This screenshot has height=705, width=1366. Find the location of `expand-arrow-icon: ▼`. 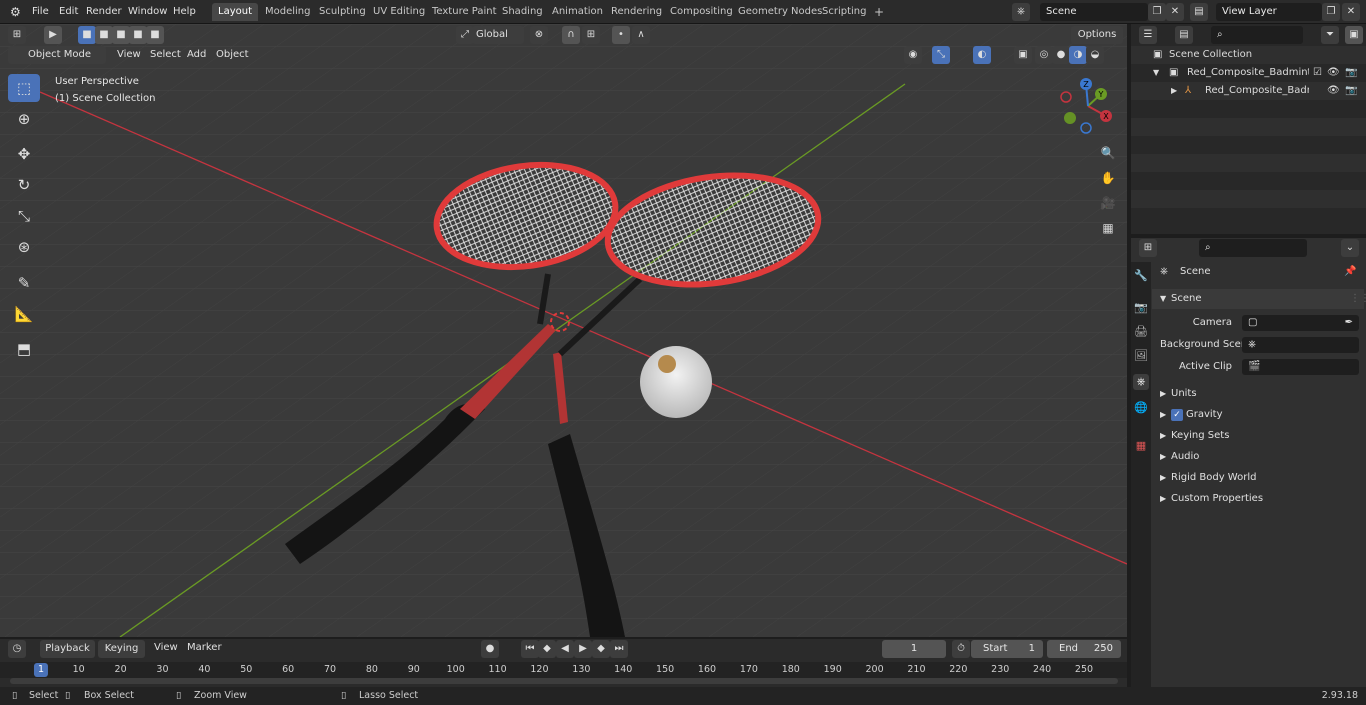

expand-arrow-icon: ▼ is located at coordinates (1156, 73).